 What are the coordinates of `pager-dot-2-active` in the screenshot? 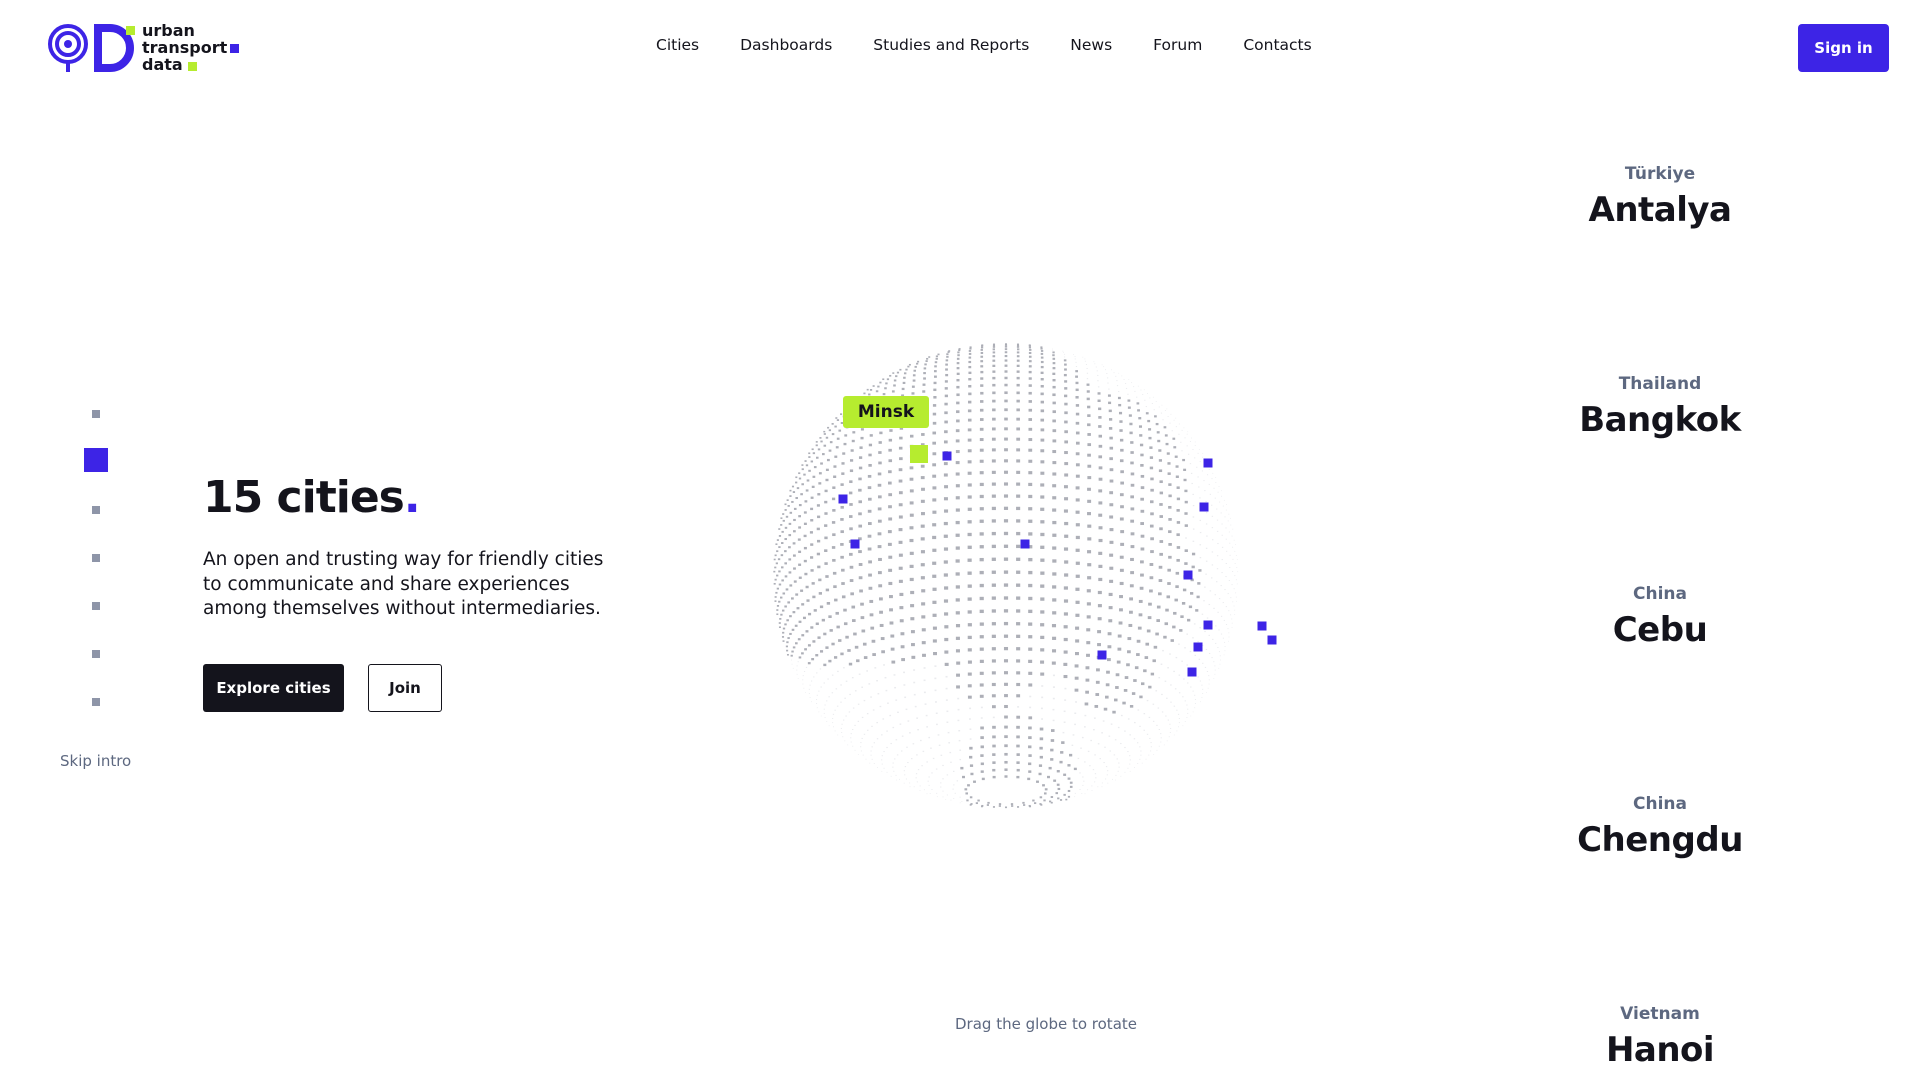 It's located at (96, 460).